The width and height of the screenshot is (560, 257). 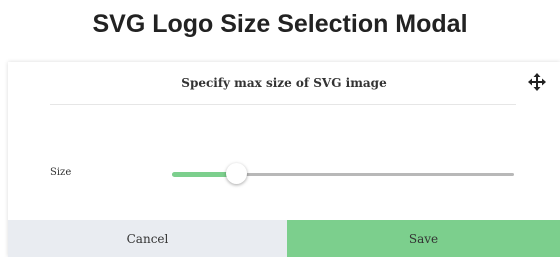 I want to click on size-label: Size, so click(x=61, y=172).